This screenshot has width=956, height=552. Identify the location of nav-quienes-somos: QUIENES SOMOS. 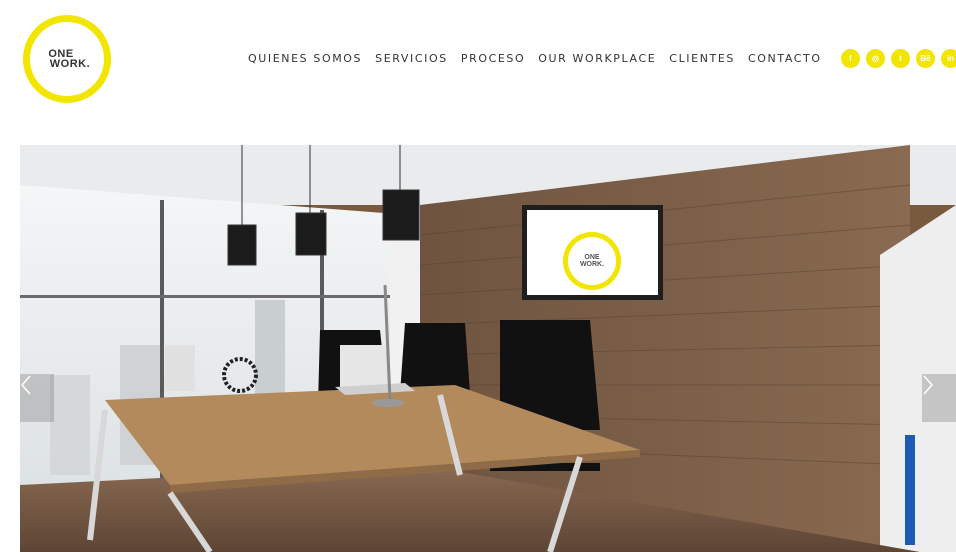
(305, 58).